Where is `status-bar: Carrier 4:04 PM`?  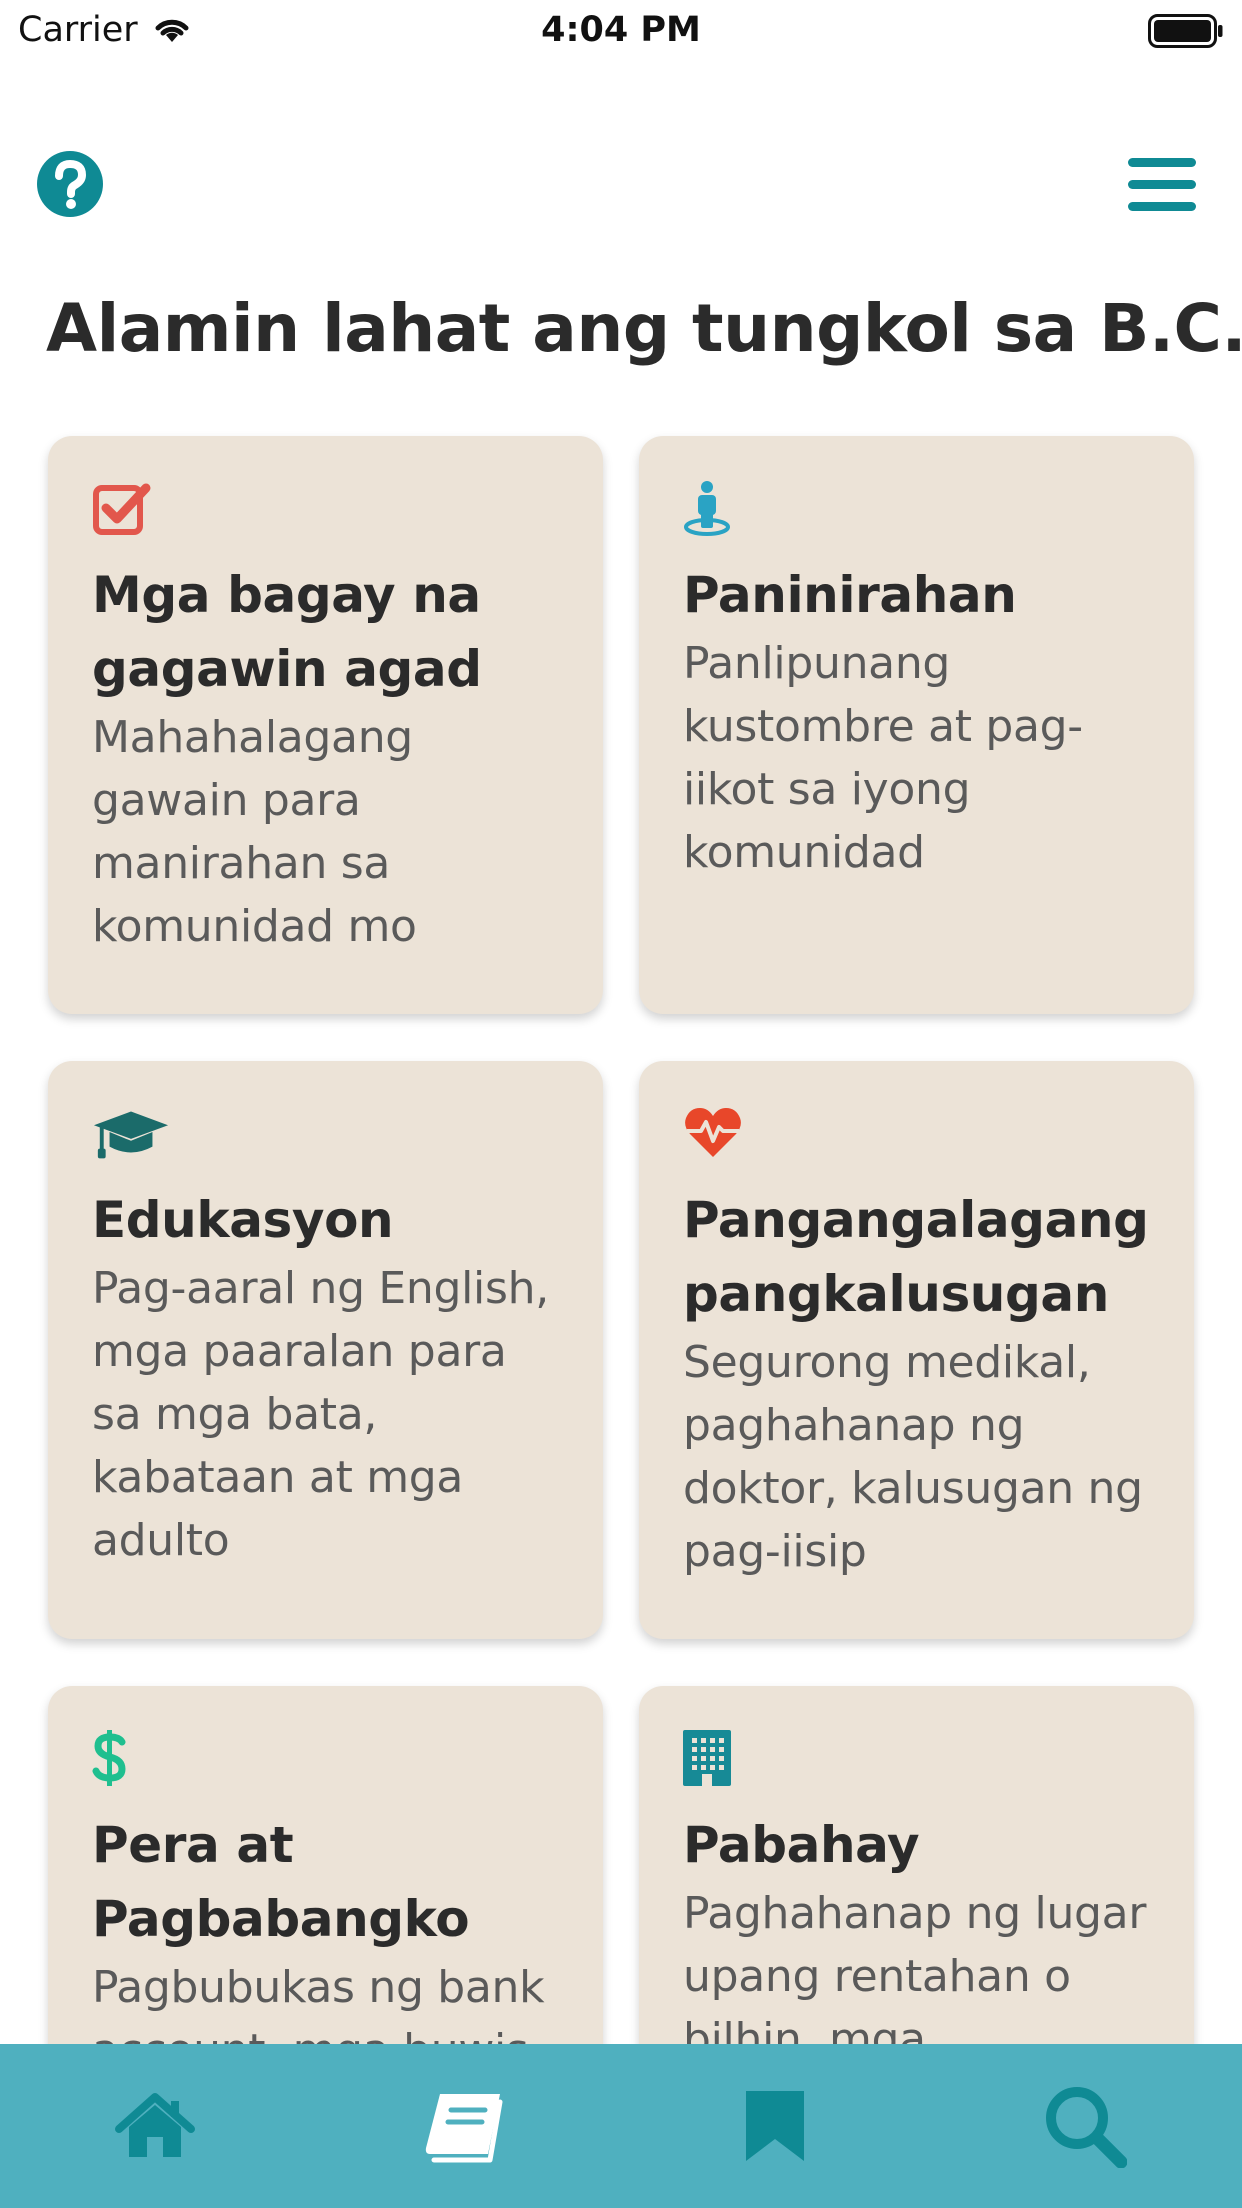
status-bar: Carrier 4:04 PM is located at coordinates (621, 31).